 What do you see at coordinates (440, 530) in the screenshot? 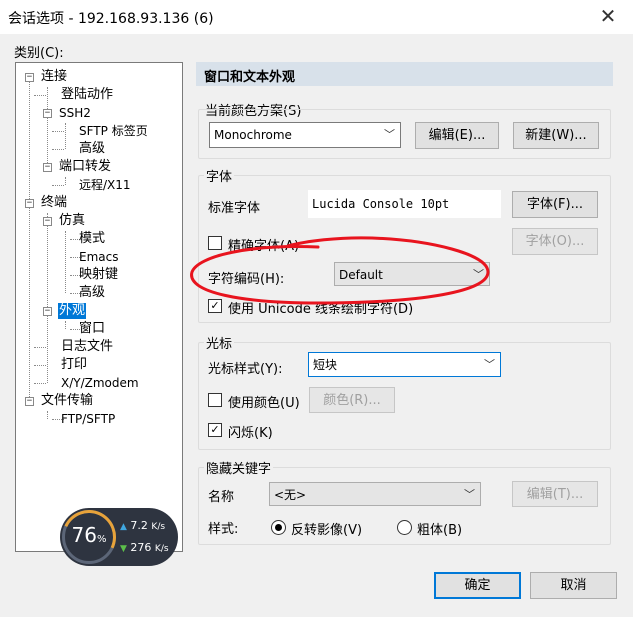
I see `bold-label: 粗体(B)` at bounding box center [440, 530].